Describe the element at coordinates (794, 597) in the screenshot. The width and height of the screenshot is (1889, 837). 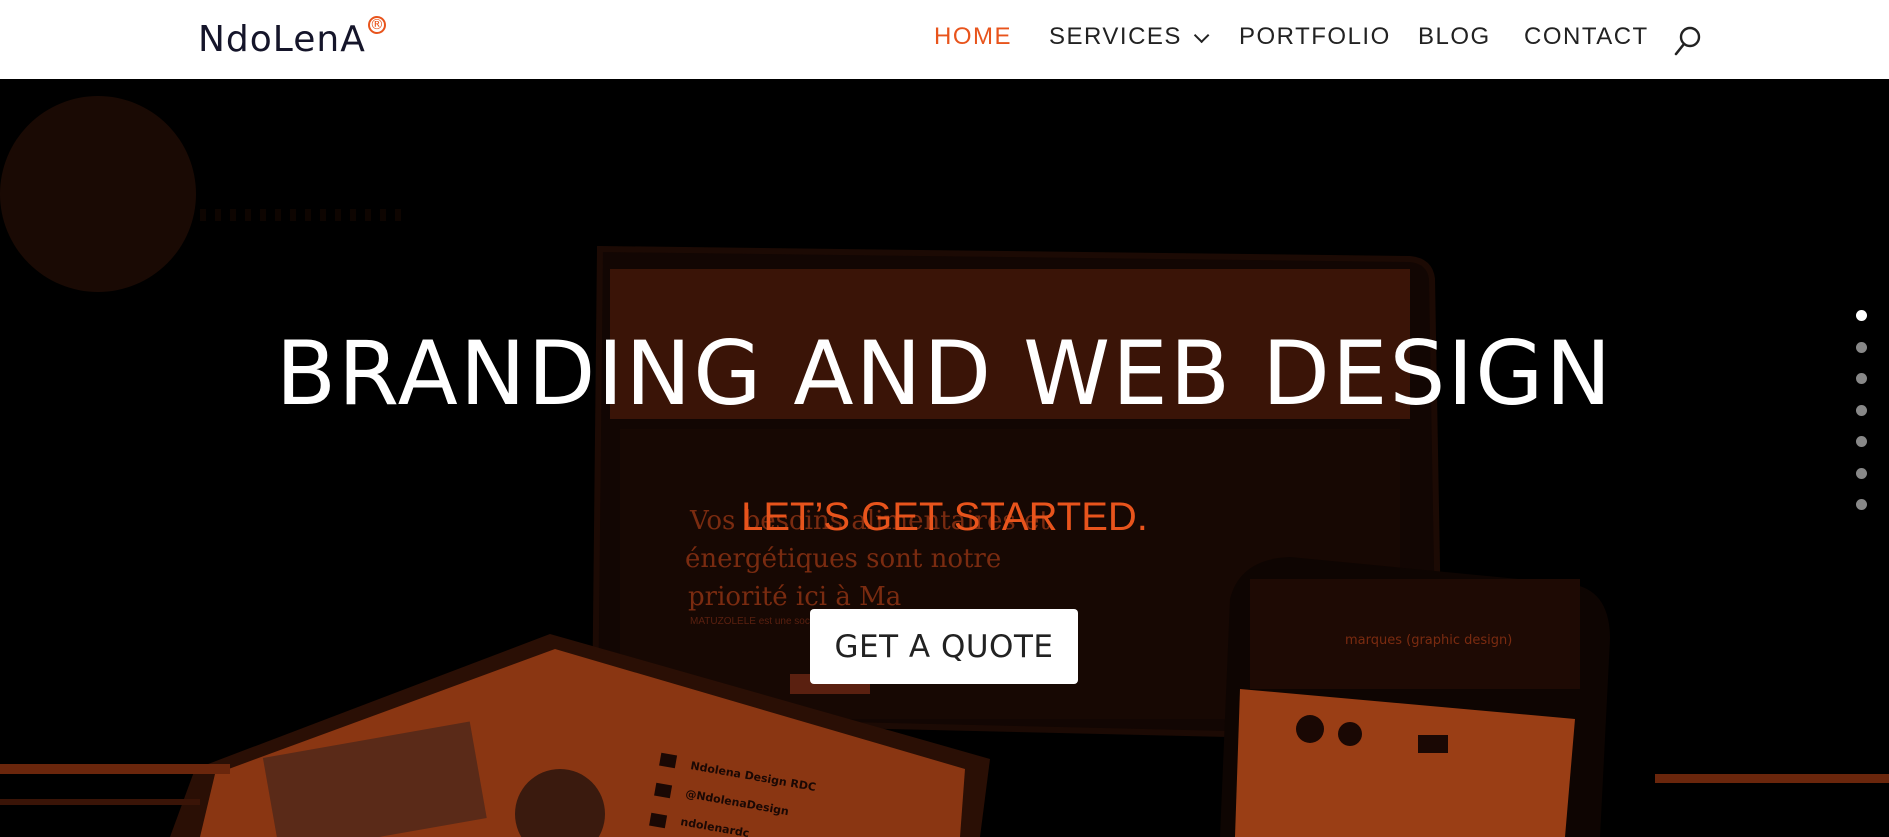
I see `laptop-text-3: priorité ici à Ma` at that location.